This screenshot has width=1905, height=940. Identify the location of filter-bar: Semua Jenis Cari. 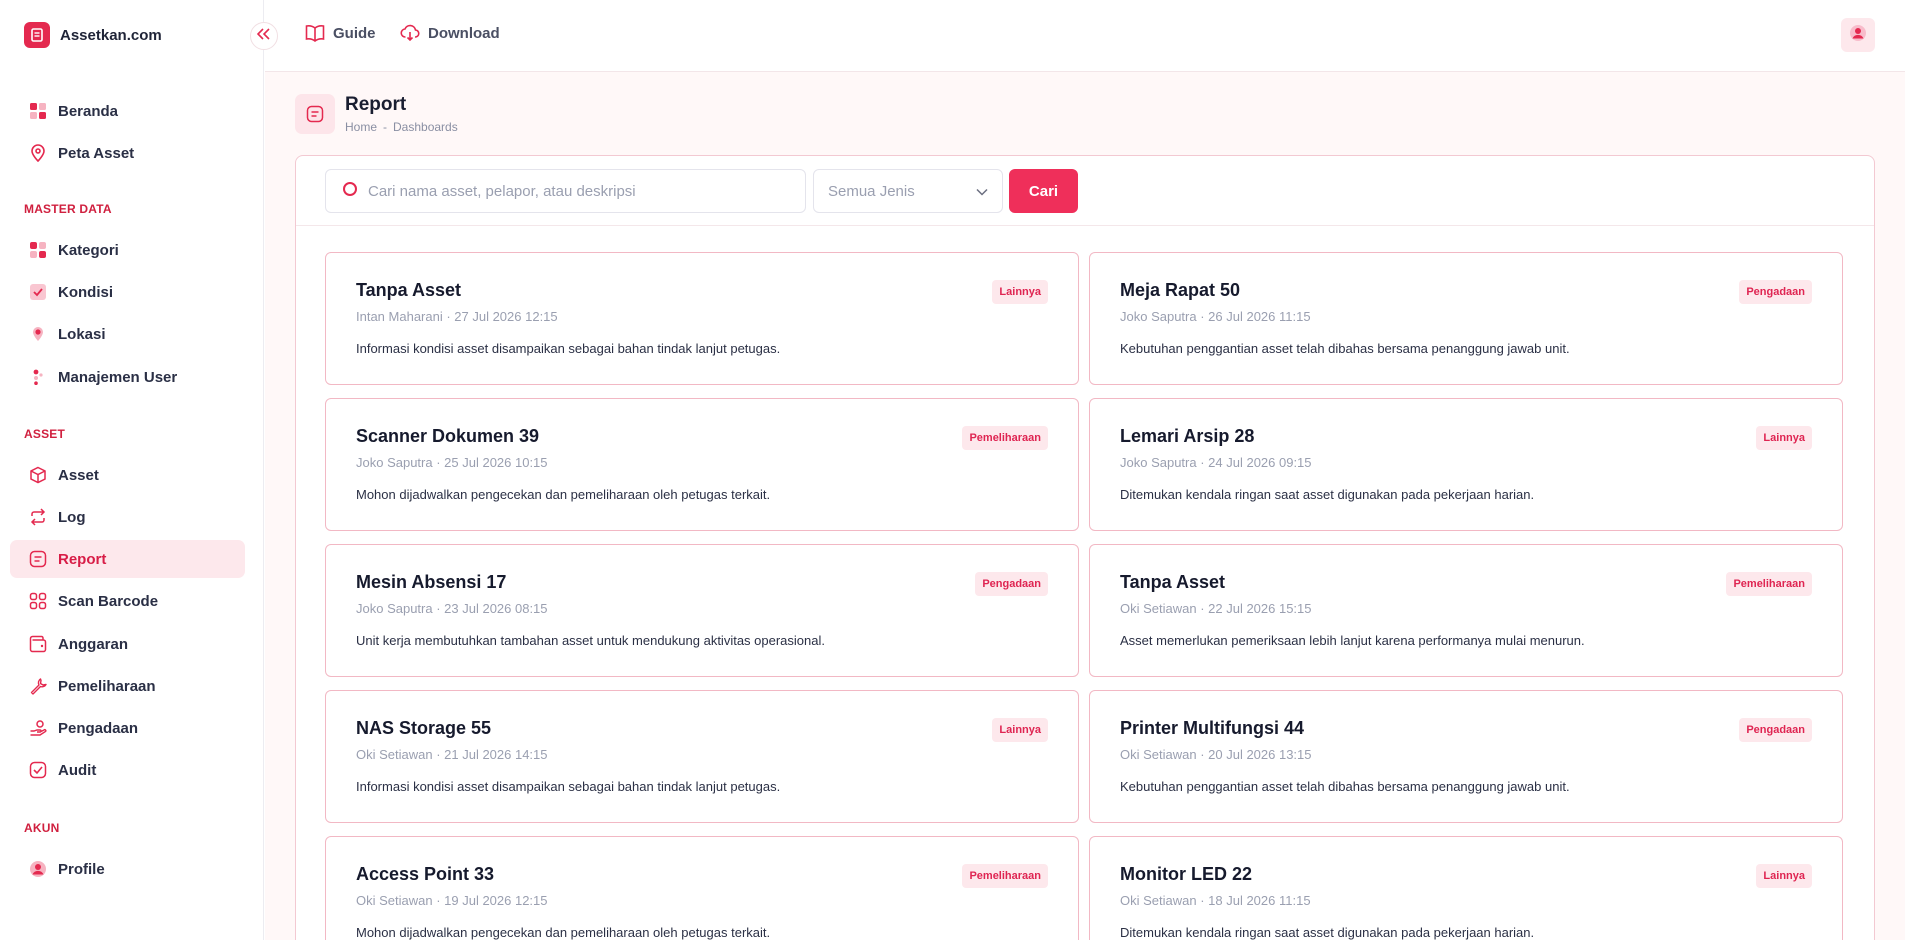
(1085, 191).